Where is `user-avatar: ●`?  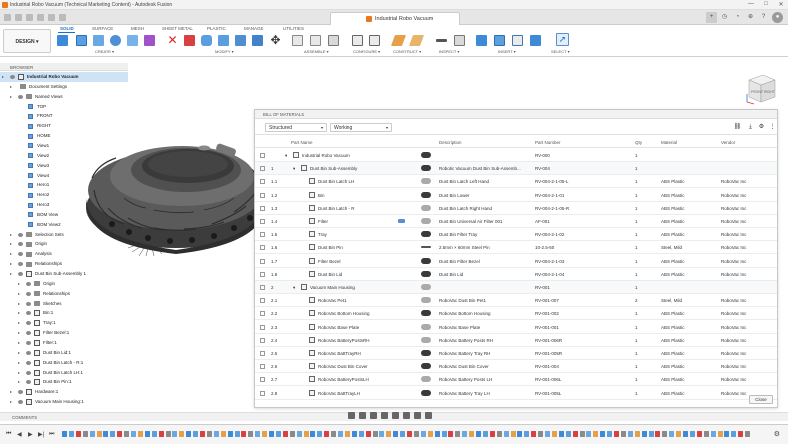 user-avatar: ● is located at coordinates (777, 17).